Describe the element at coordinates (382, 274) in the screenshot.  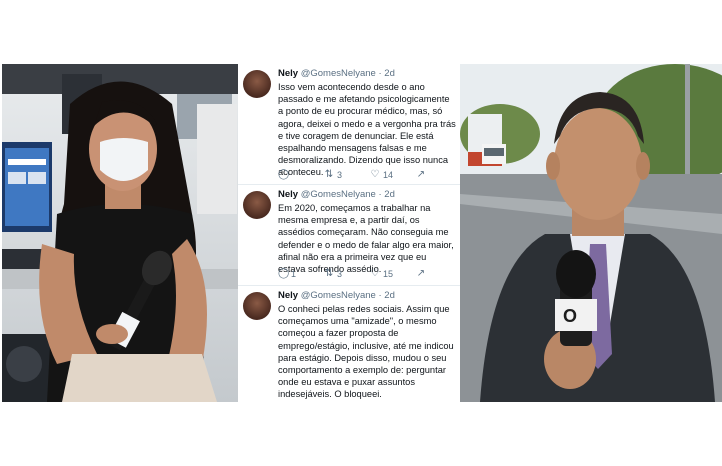
I see `like-button: ♡ 15` at that location.